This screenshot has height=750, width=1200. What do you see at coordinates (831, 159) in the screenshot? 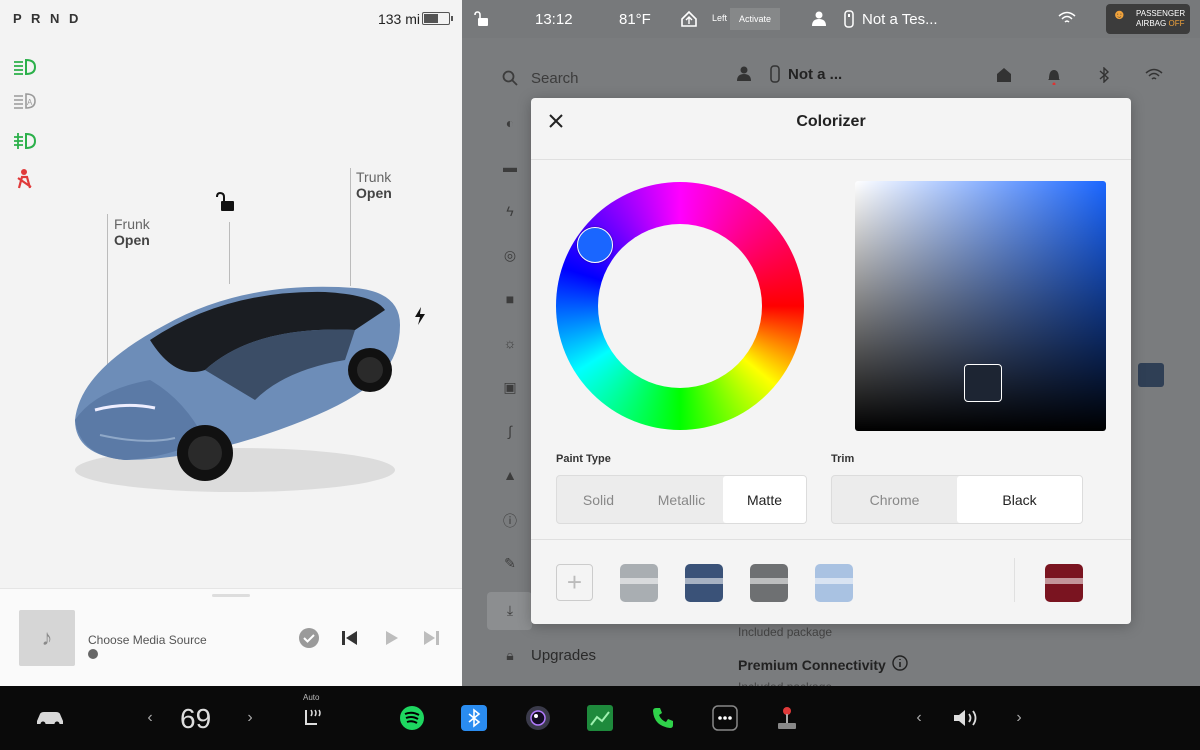
I see `divider` at bounding box center [831, 159].